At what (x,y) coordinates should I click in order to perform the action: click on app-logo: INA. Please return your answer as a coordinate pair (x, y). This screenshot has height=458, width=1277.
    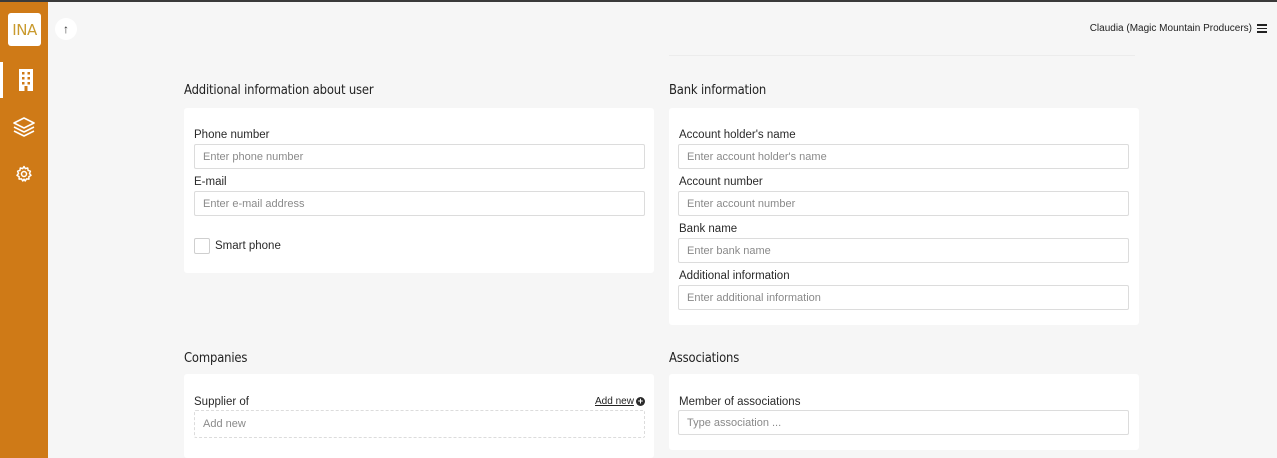
    Looking at the image, I should click on (24, 29).